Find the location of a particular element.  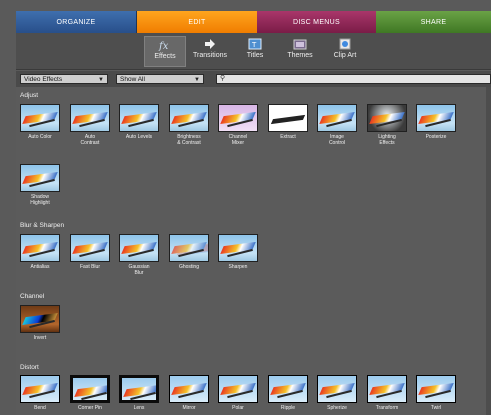

effect-type-dropdown: Video Effects ▼ is located at coordinates (64, 79).